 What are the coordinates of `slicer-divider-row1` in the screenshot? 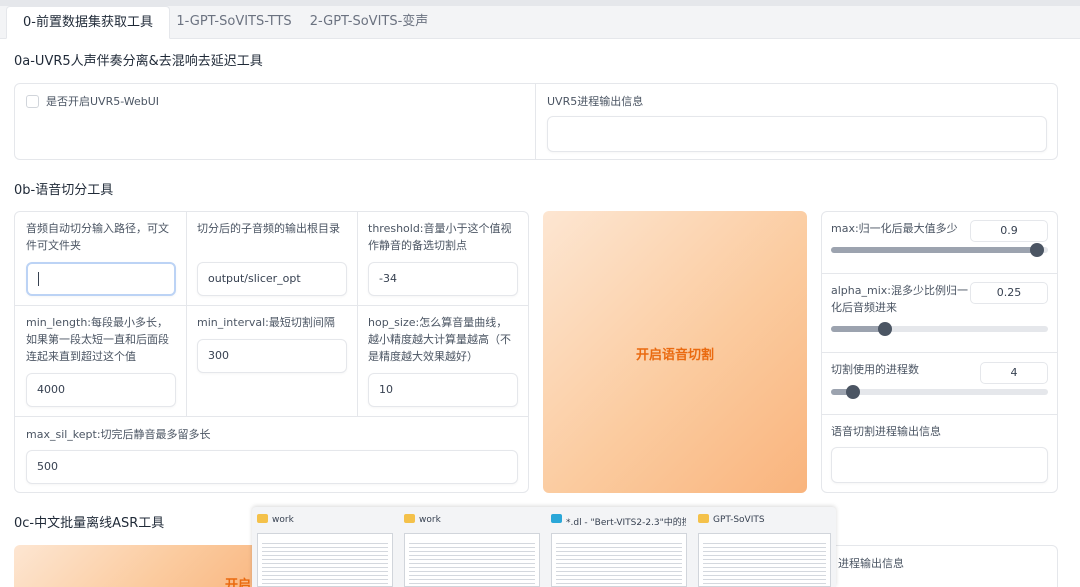 It's located at (271, 305).